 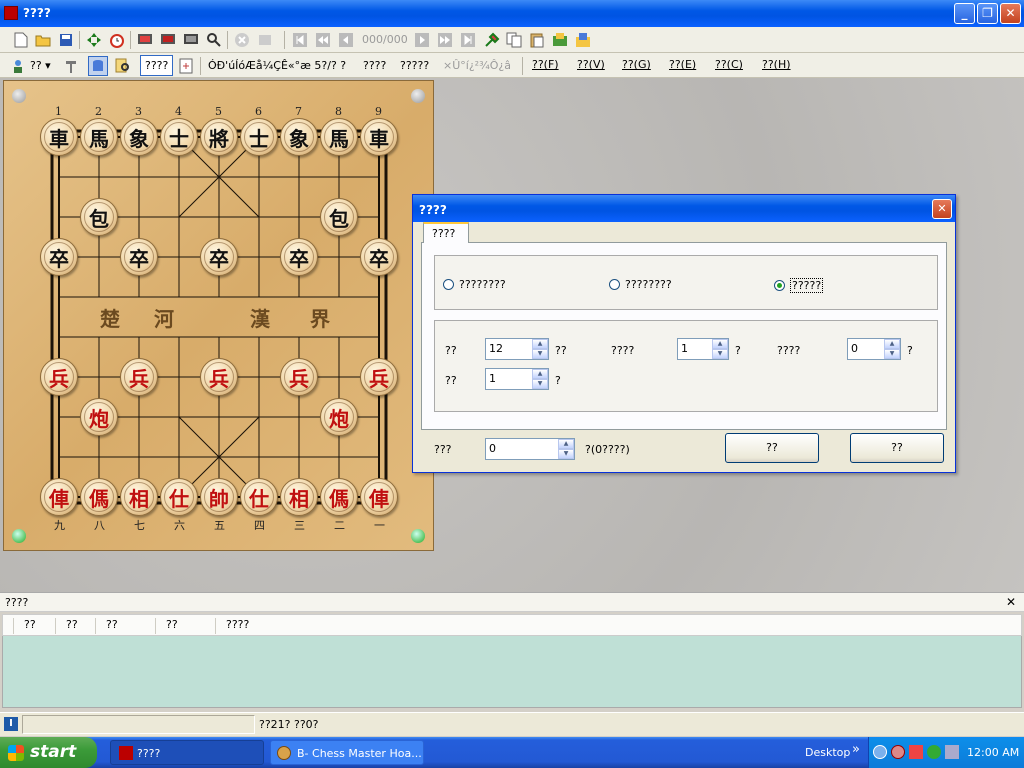 I want to click on red-piece: 帥, so click(x=219, y=497).